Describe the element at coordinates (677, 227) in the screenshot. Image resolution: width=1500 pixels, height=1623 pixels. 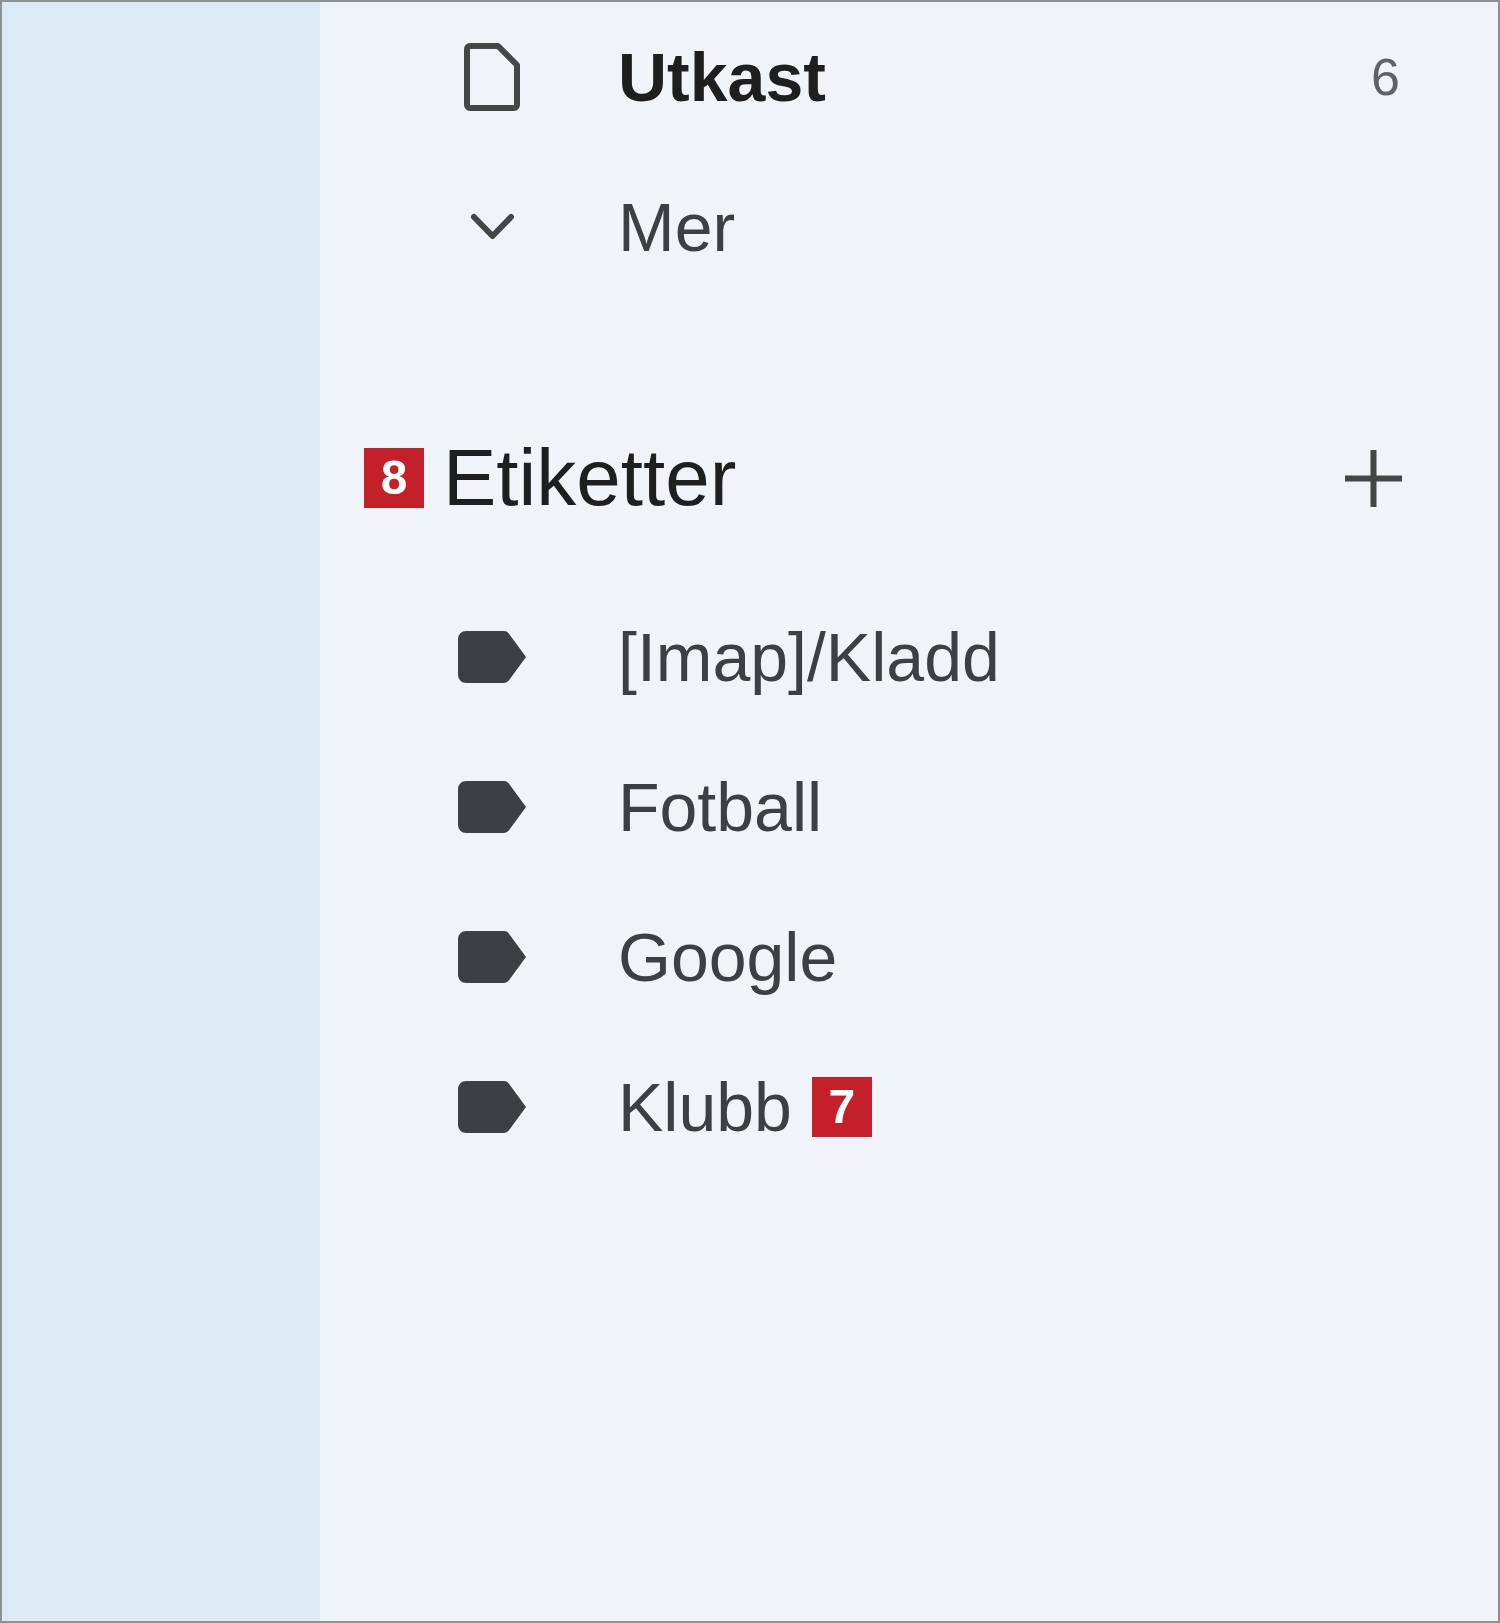
I see `more-toggle: Mer` at that location.